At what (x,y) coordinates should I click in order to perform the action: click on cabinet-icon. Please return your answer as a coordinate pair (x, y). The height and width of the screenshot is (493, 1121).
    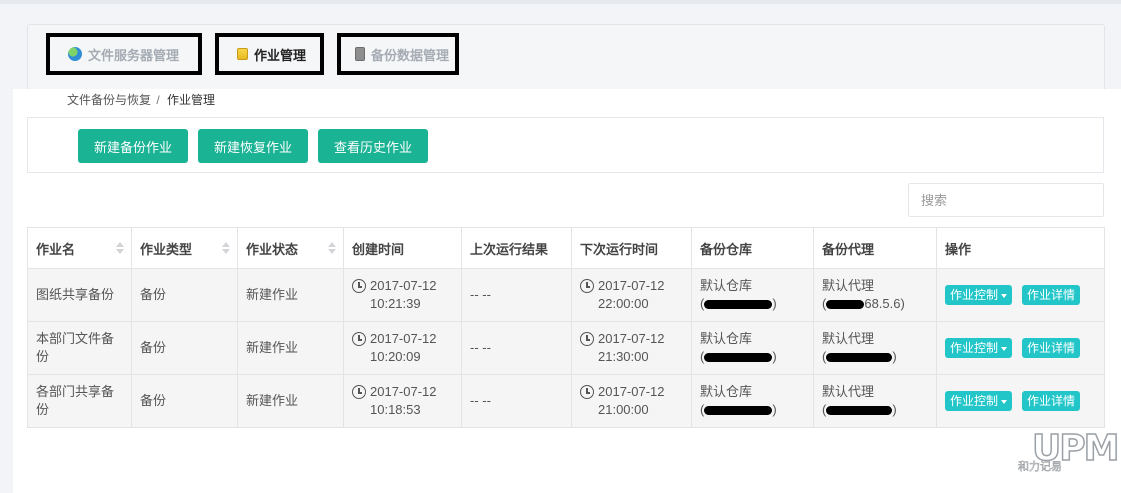
    Looking at the image, I should click on (360, 54).